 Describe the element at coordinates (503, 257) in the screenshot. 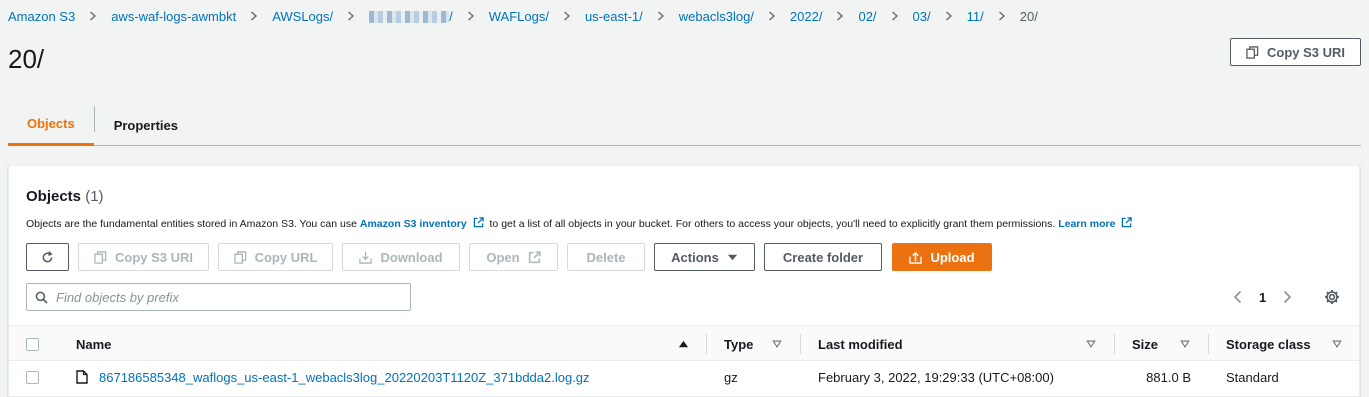

I see `open-label: Open` at that location.